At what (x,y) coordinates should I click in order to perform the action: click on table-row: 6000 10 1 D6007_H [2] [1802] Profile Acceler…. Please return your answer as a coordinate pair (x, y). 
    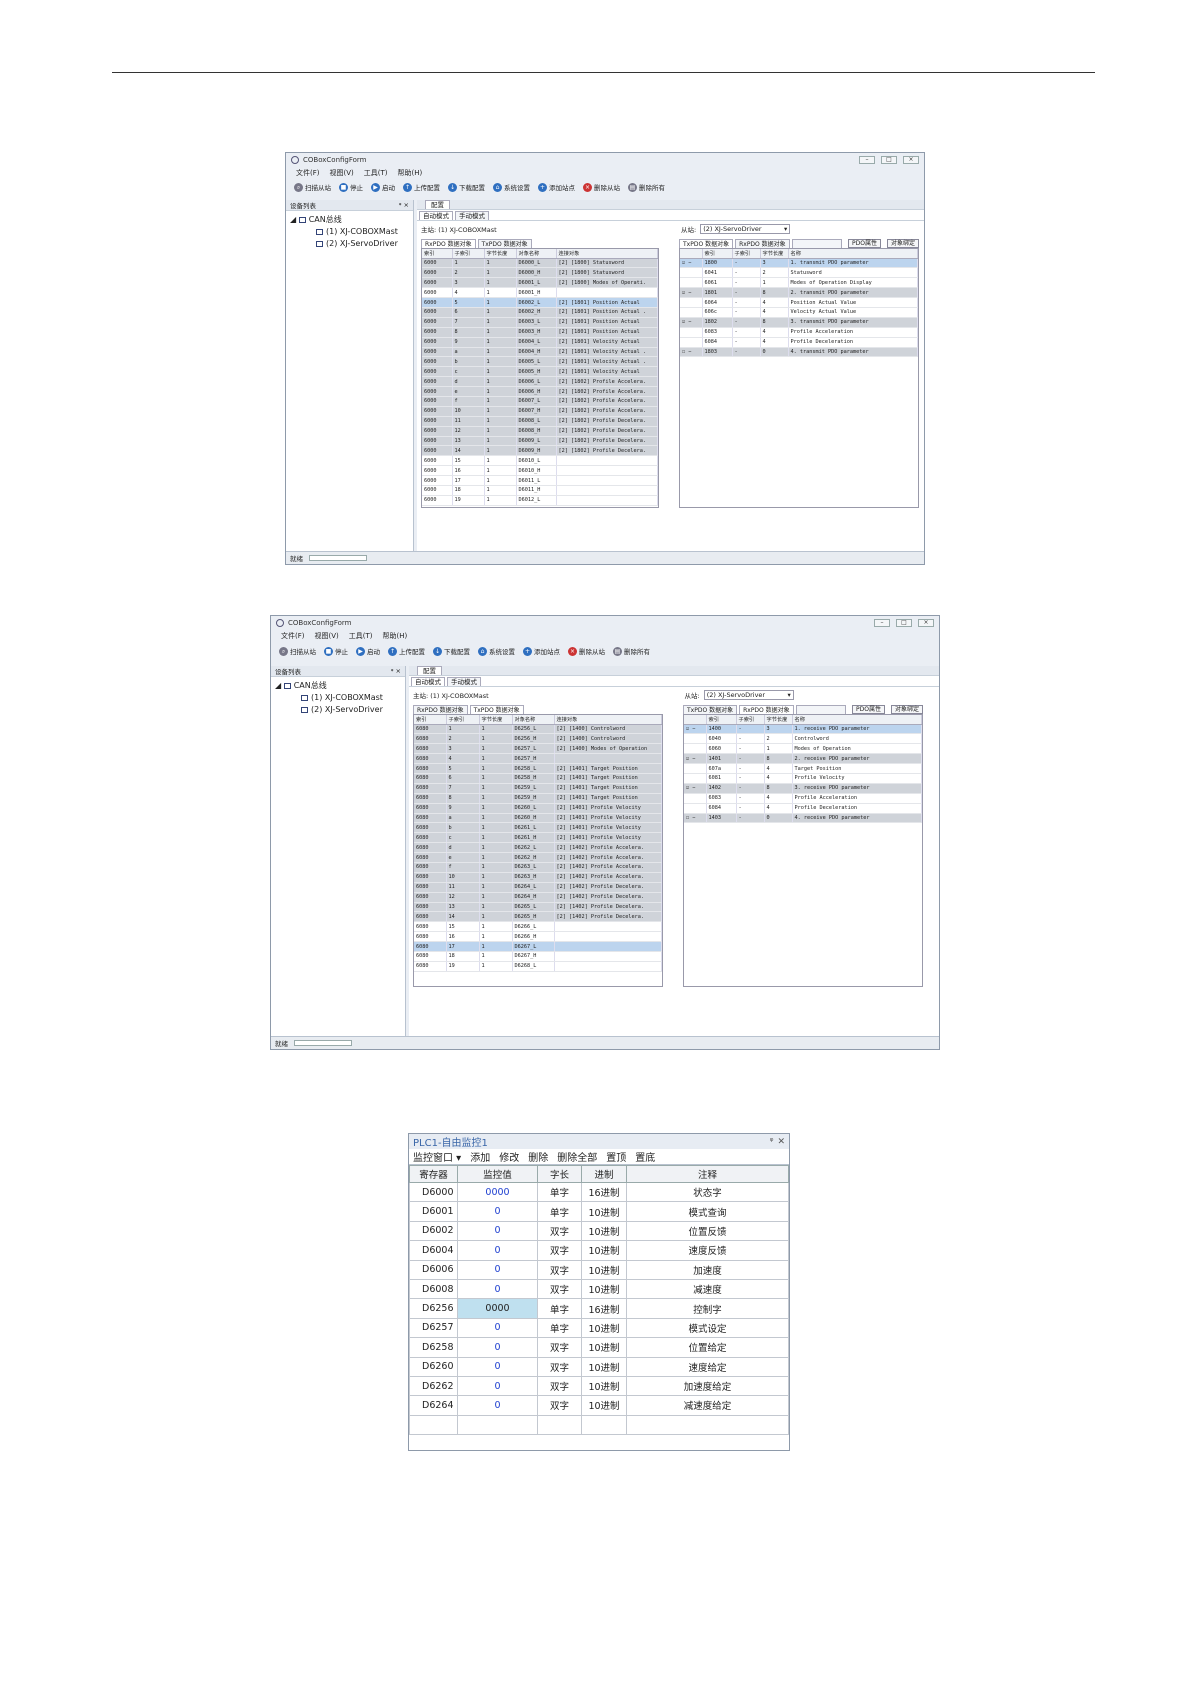
    Looking at the image, I should click on (540, 411).